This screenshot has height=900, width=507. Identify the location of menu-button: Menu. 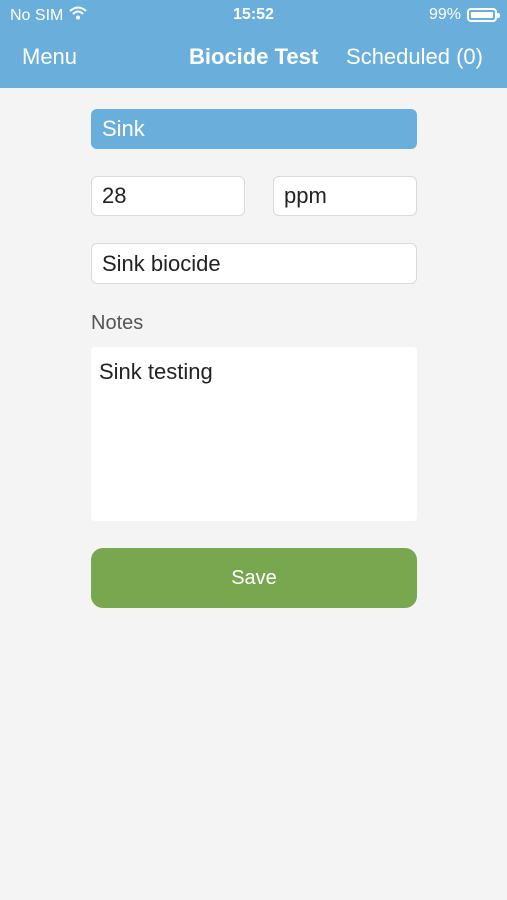
(49, 57).